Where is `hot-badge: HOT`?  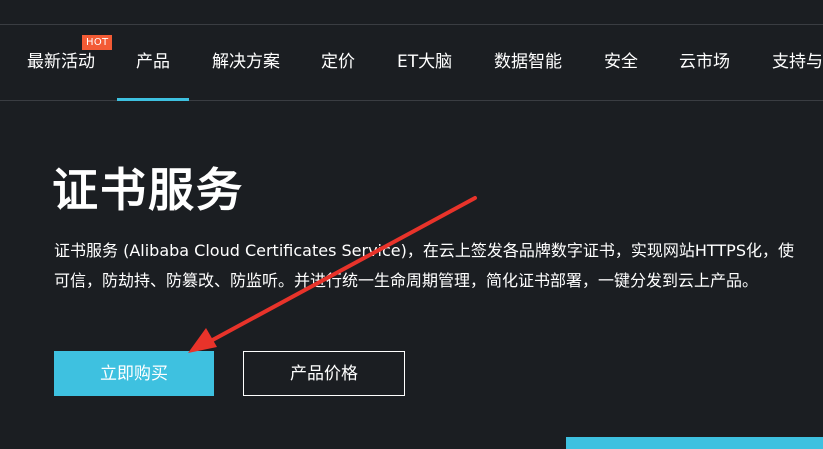
hot-badge: HOT is located at coordinates (97, 42).